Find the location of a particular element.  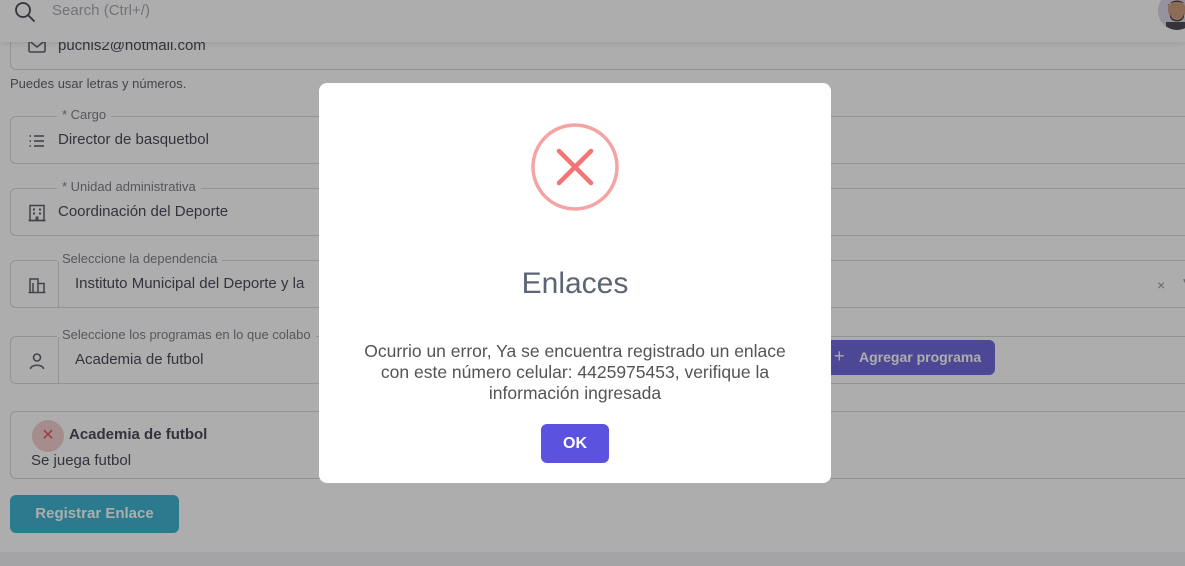

error-x-icon is located at coordinates (575, 167).